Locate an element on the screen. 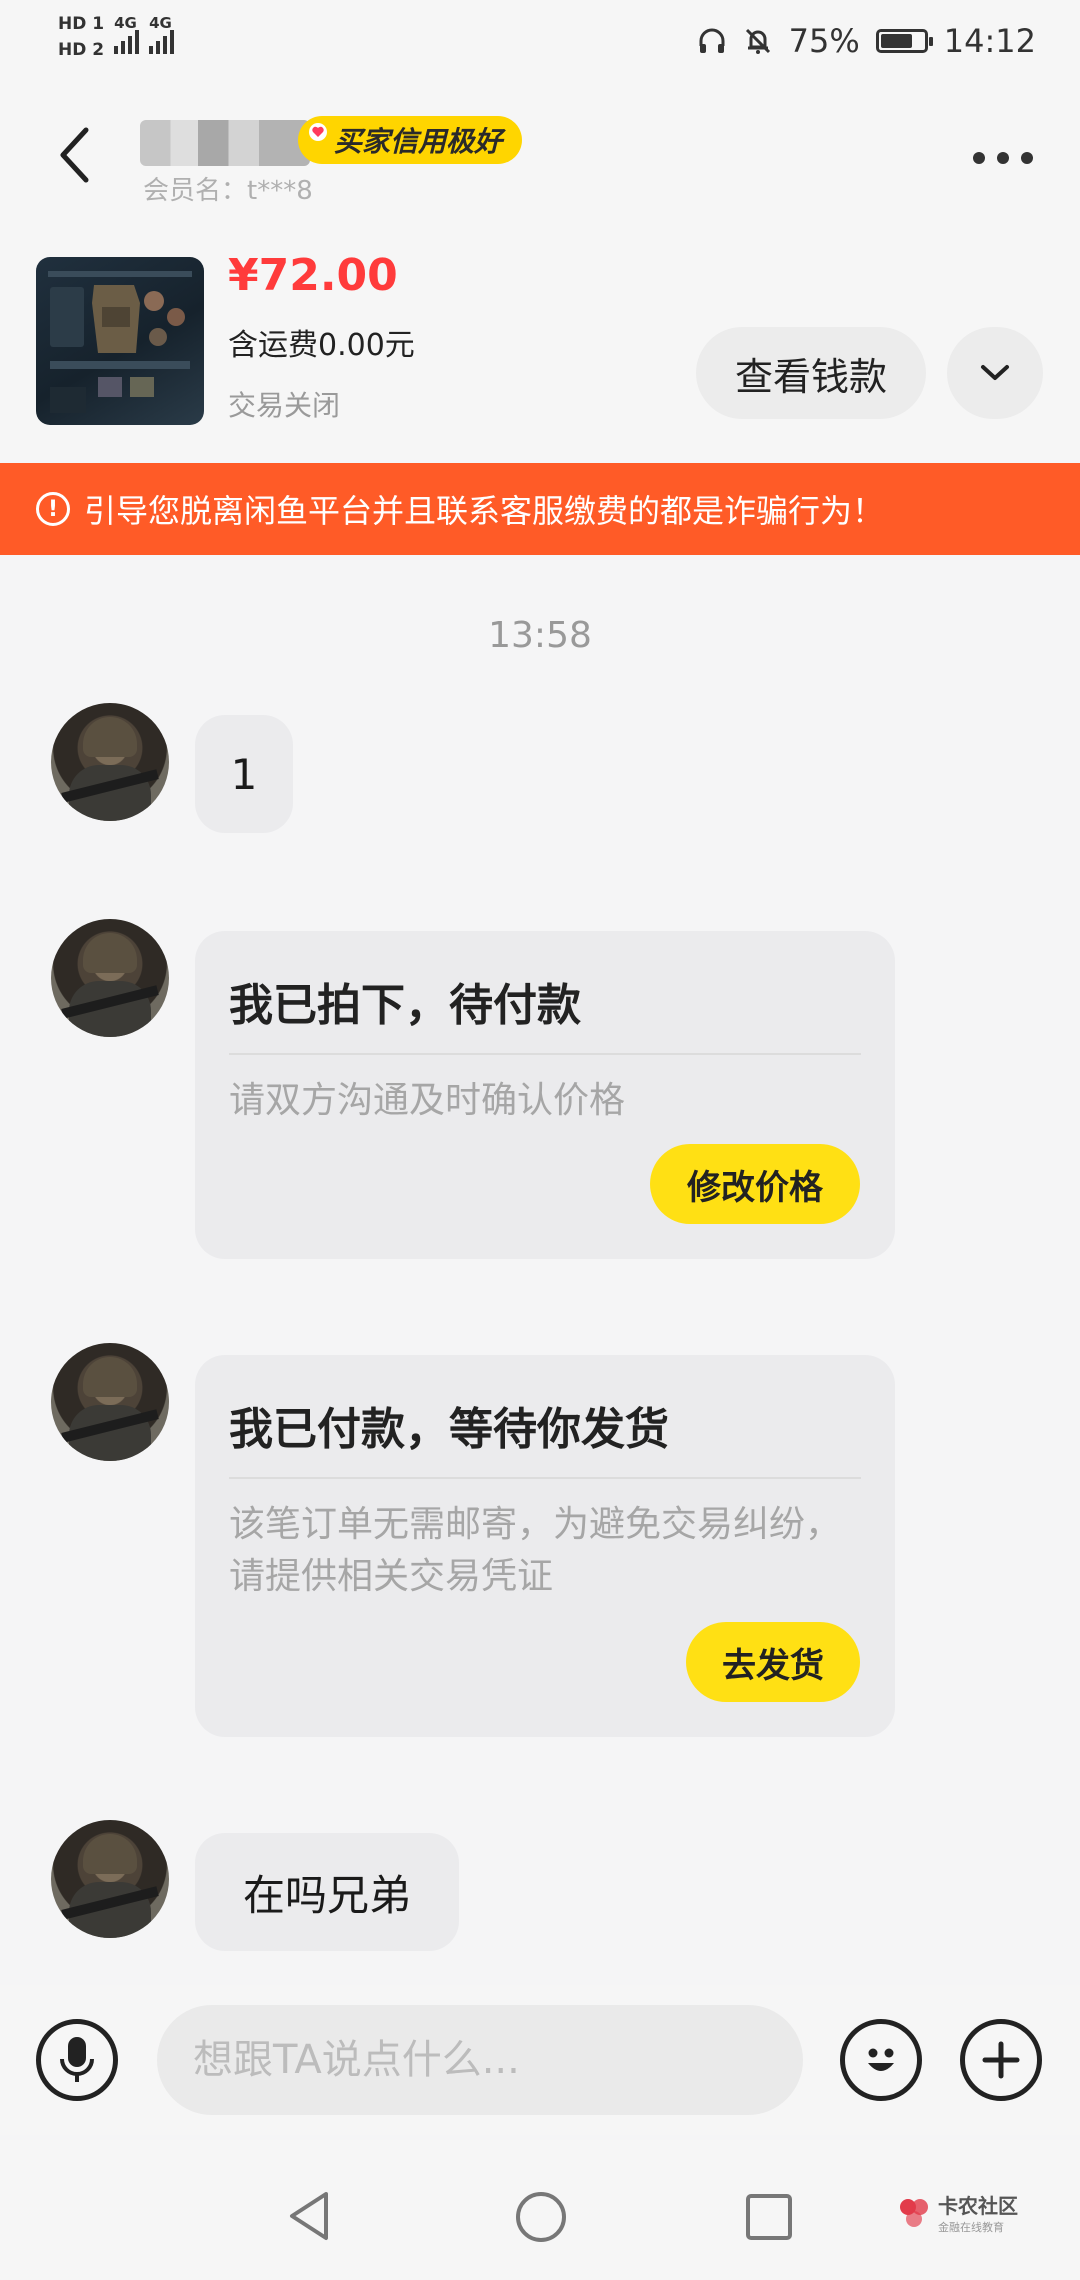  emoji-icon is located at coordinates (881, 2059).